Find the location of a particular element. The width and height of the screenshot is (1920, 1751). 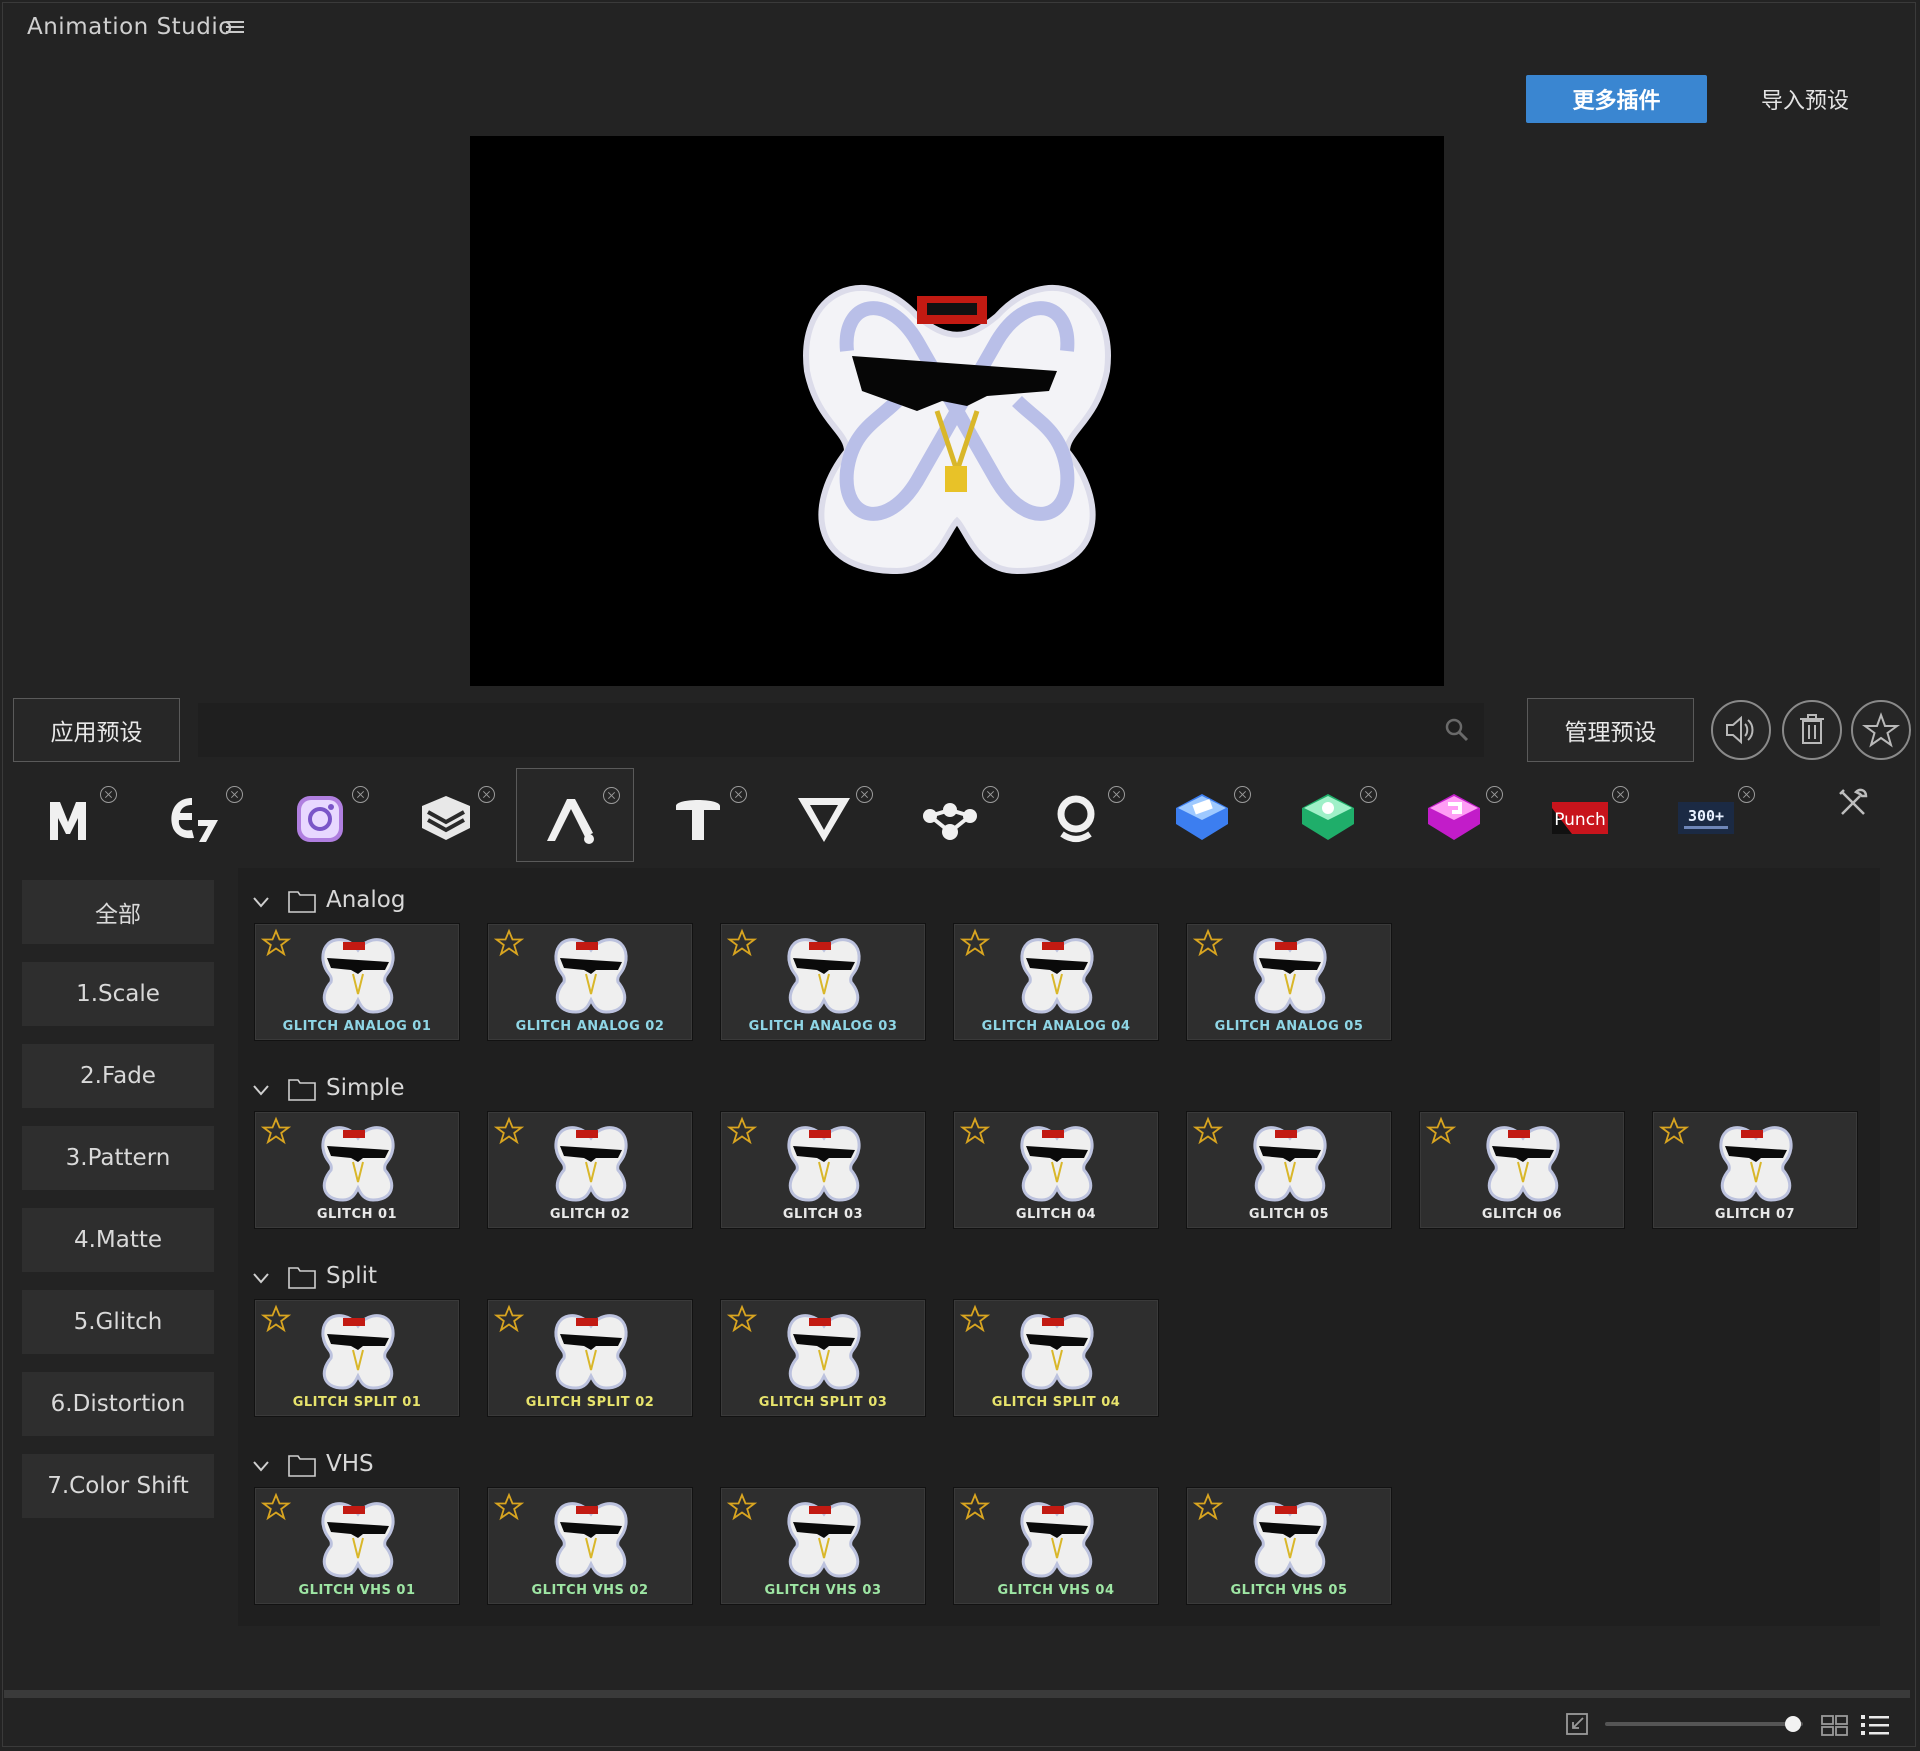

plugin-green-box is located at coordinates (1333, 815).